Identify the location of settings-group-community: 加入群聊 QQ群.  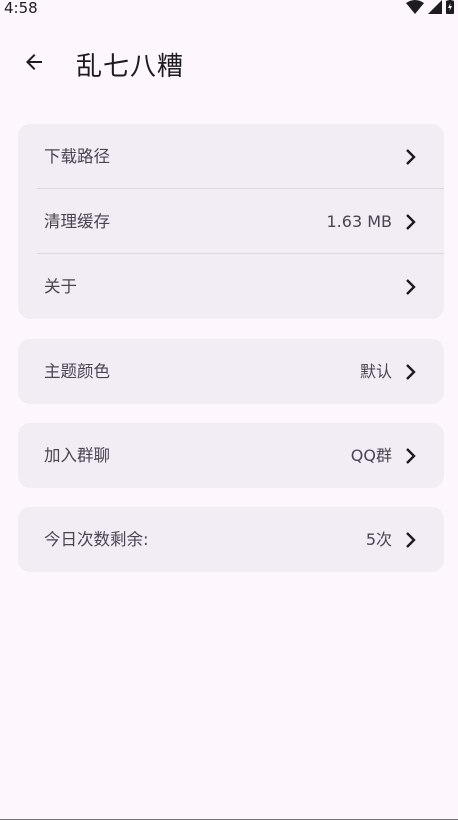
(231, 455).